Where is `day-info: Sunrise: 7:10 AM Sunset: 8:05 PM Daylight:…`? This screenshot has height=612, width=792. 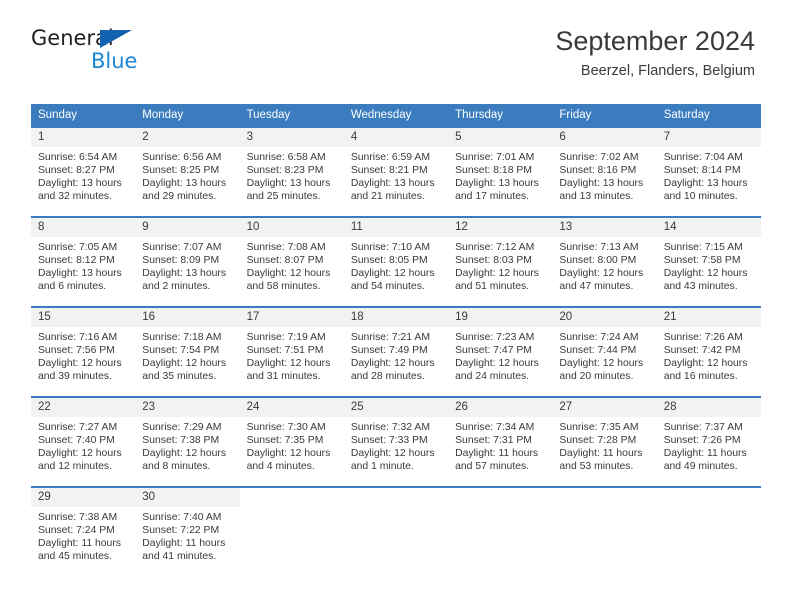
day-info: Sunrise: 7:10 AM Sunset: 8:05 PM Daylight:… is located at coordinates (396, 265).